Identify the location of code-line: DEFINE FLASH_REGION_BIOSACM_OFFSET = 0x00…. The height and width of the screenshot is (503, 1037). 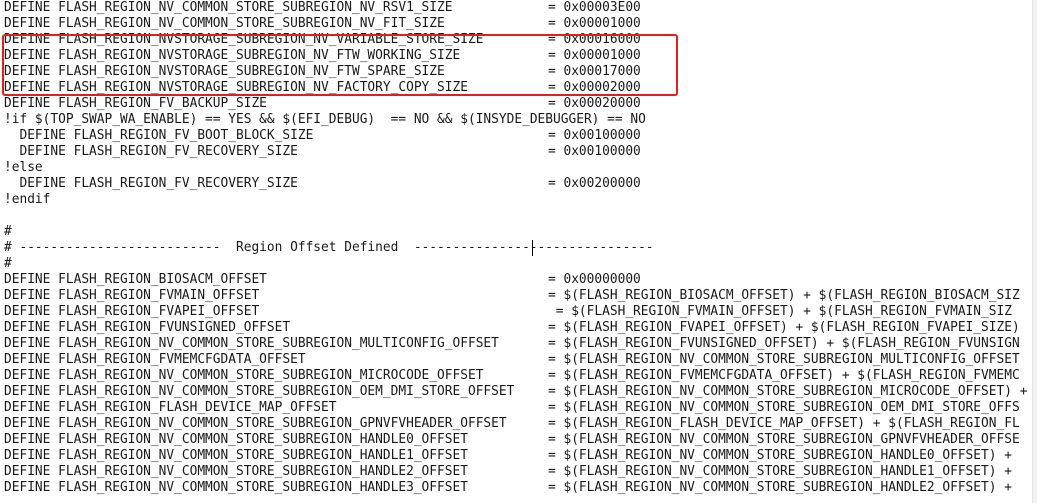
(520, 280).